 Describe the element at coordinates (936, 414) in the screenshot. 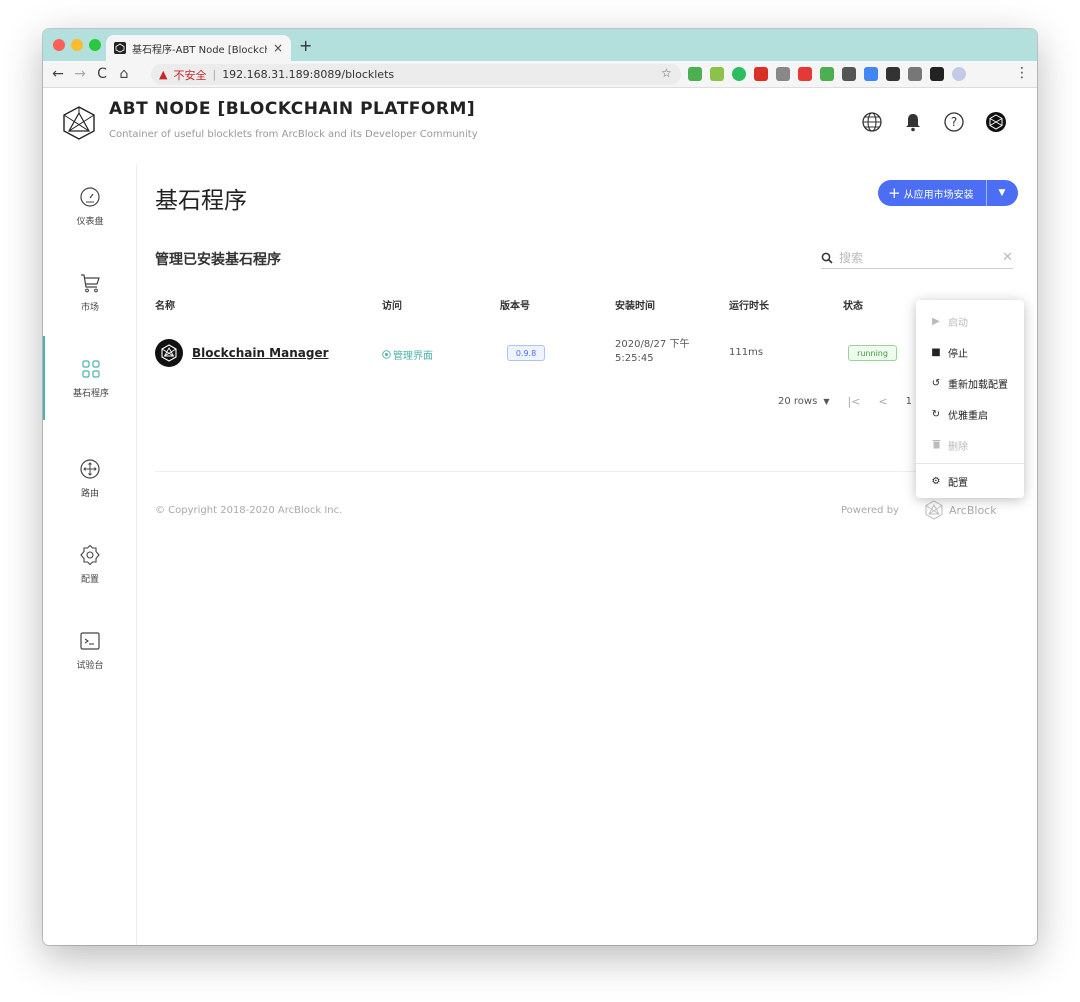

I see `restart-icon: ↻` at that location.